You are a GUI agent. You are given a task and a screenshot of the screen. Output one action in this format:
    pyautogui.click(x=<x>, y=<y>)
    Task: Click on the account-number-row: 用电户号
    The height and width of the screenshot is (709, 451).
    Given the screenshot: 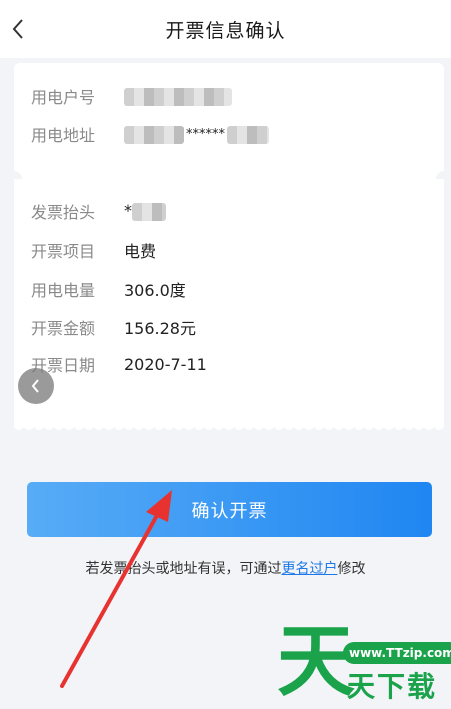 What is the action you would take?
    pyautogui.click(x=131, y=96)
    